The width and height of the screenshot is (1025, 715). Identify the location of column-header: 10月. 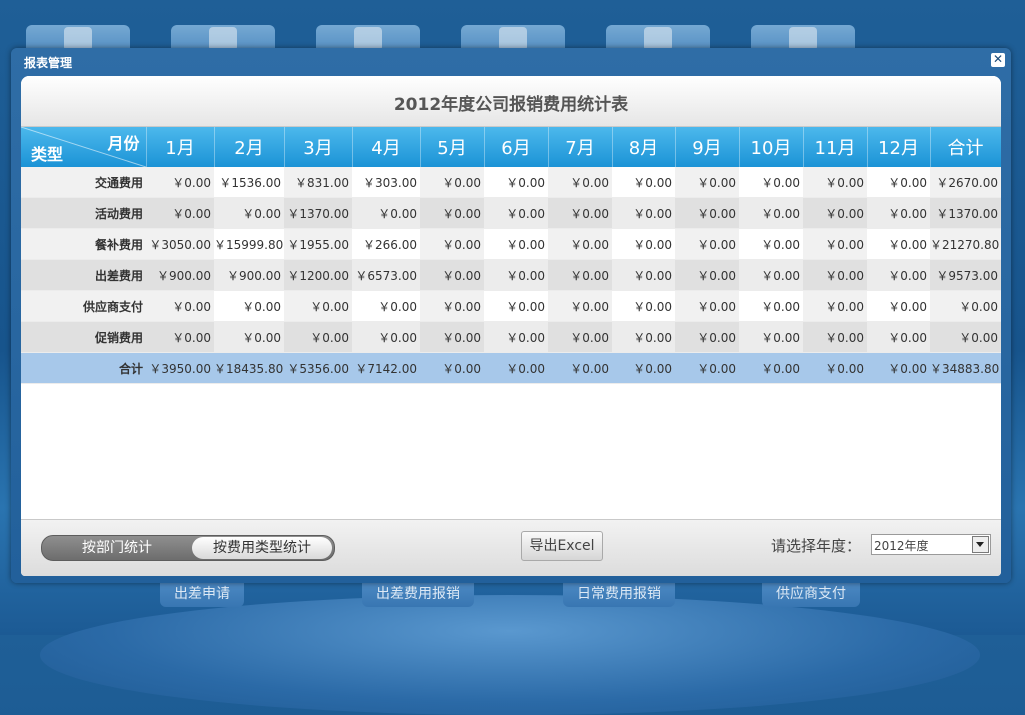
(771, 147).